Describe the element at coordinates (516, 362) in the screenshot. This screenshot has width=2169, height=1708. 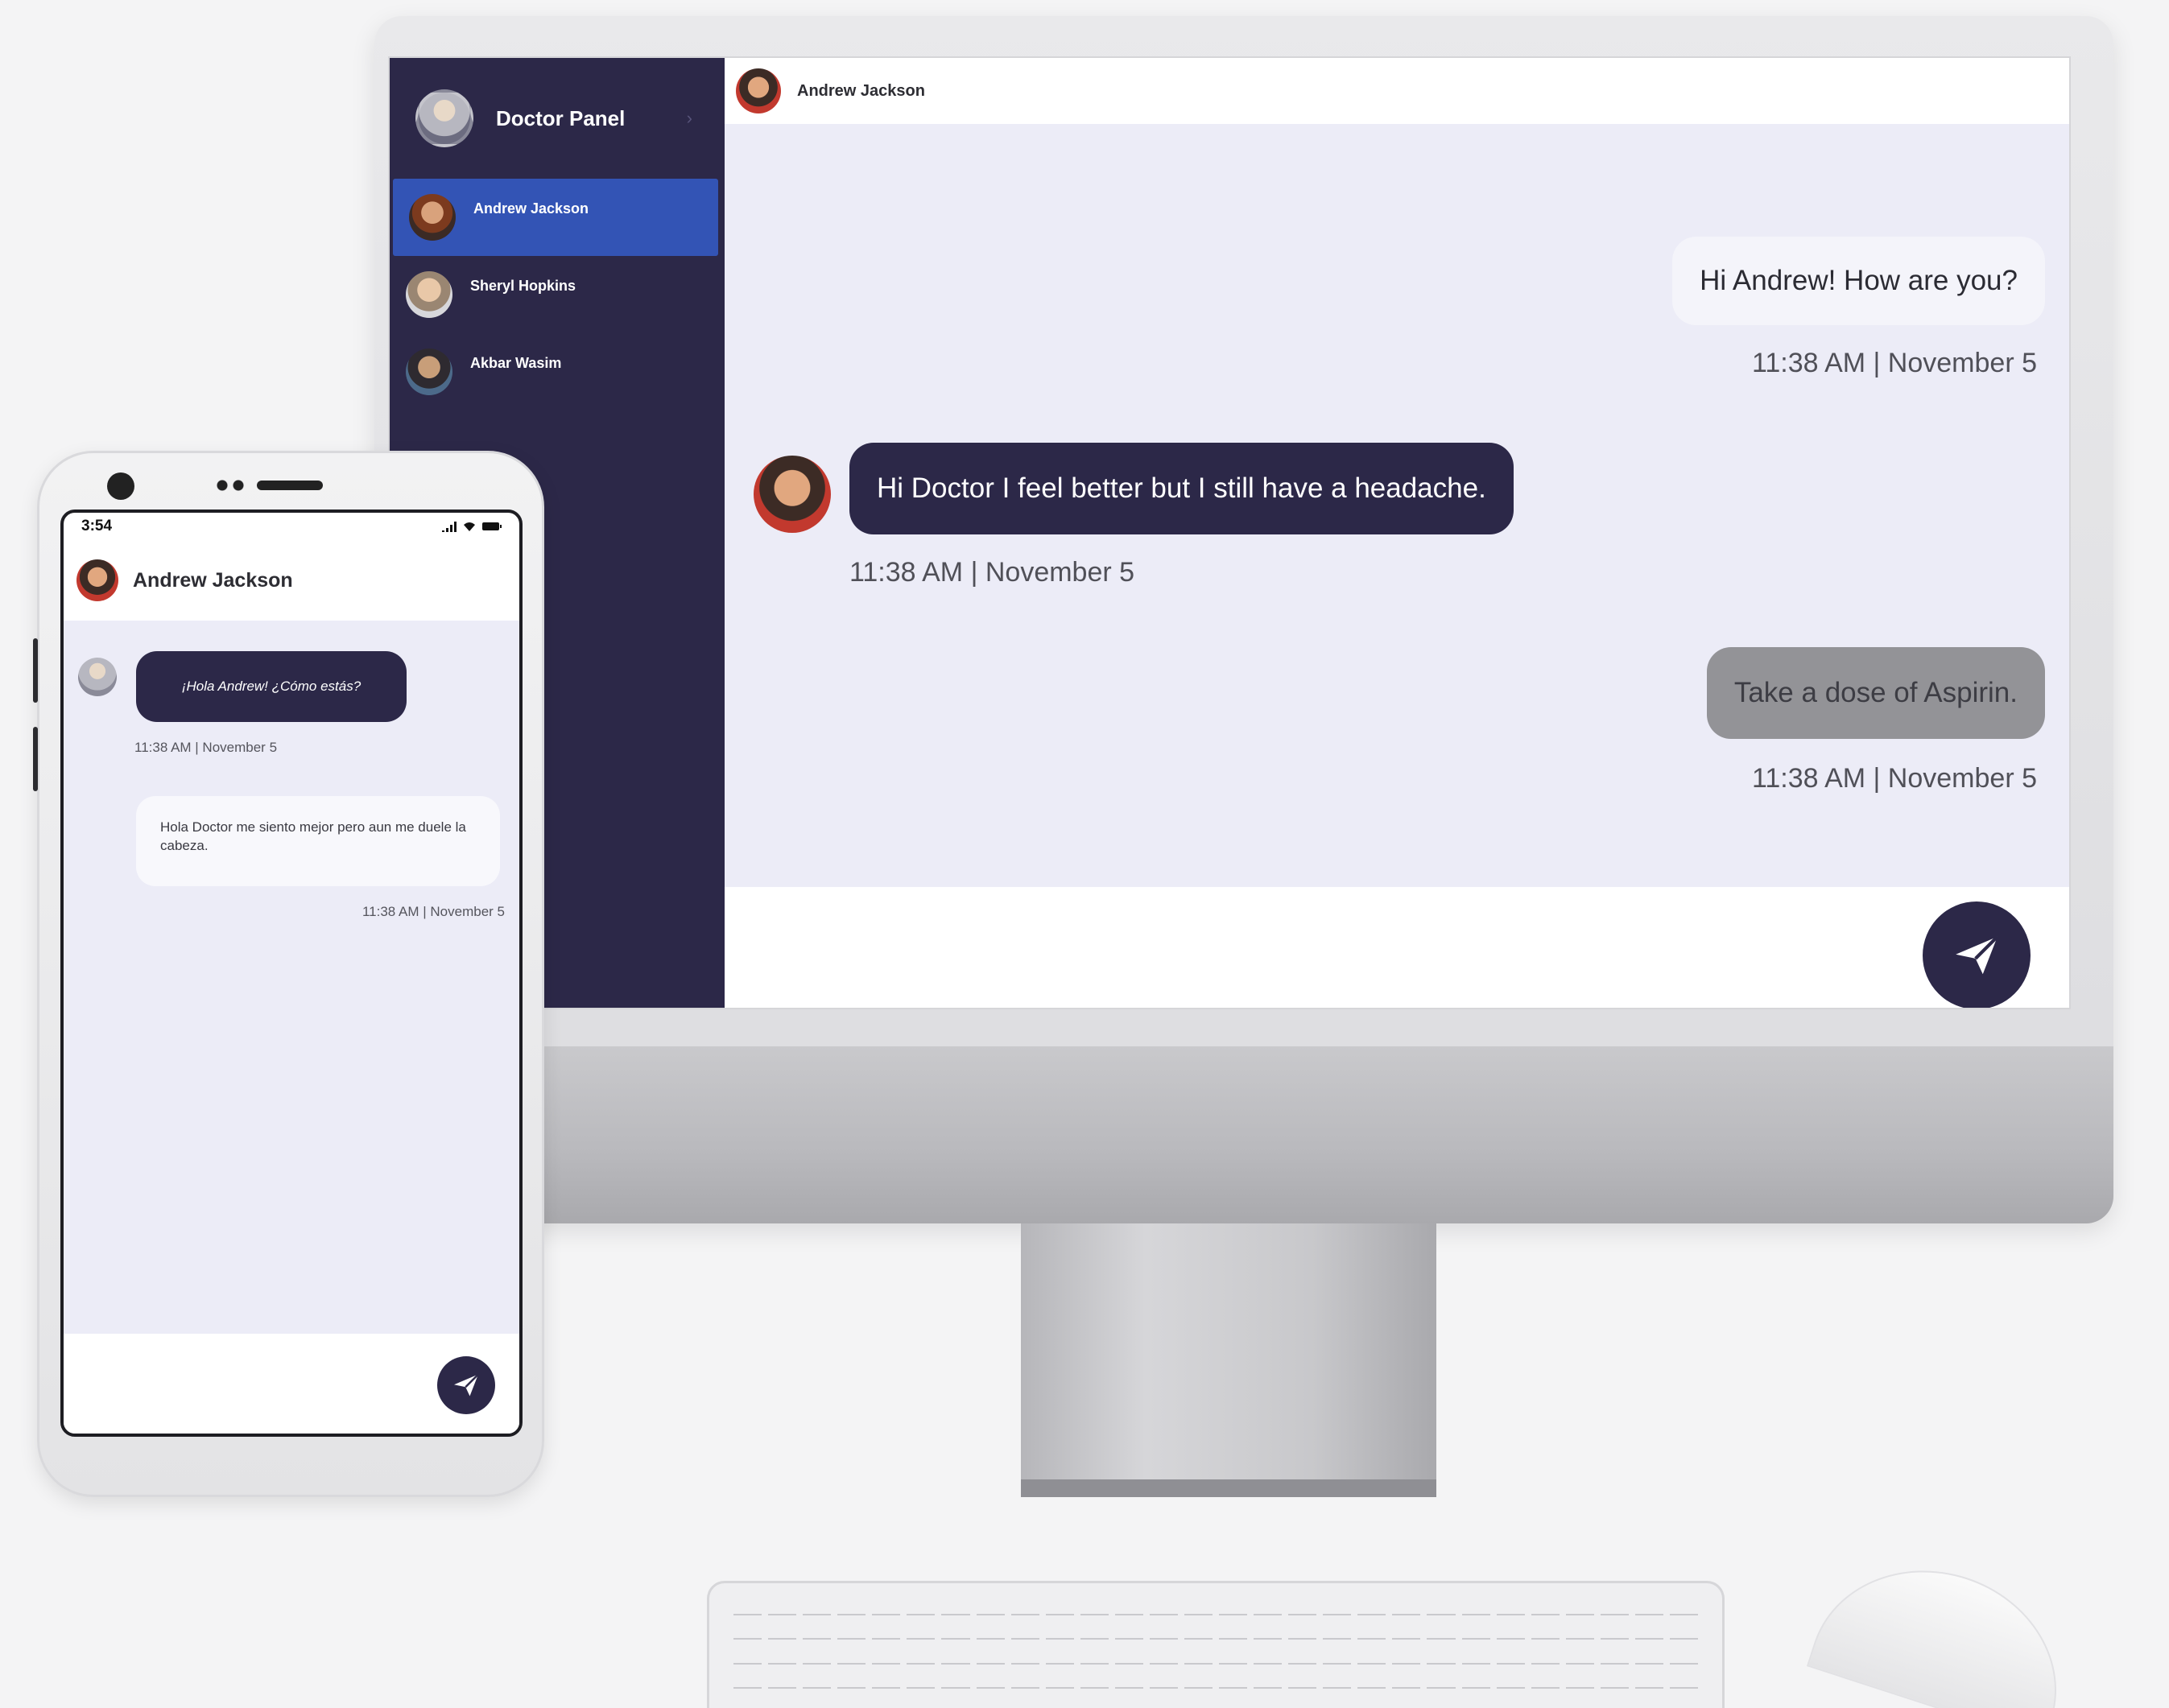
I see `contact-name: Akbar Wasim` at that location.